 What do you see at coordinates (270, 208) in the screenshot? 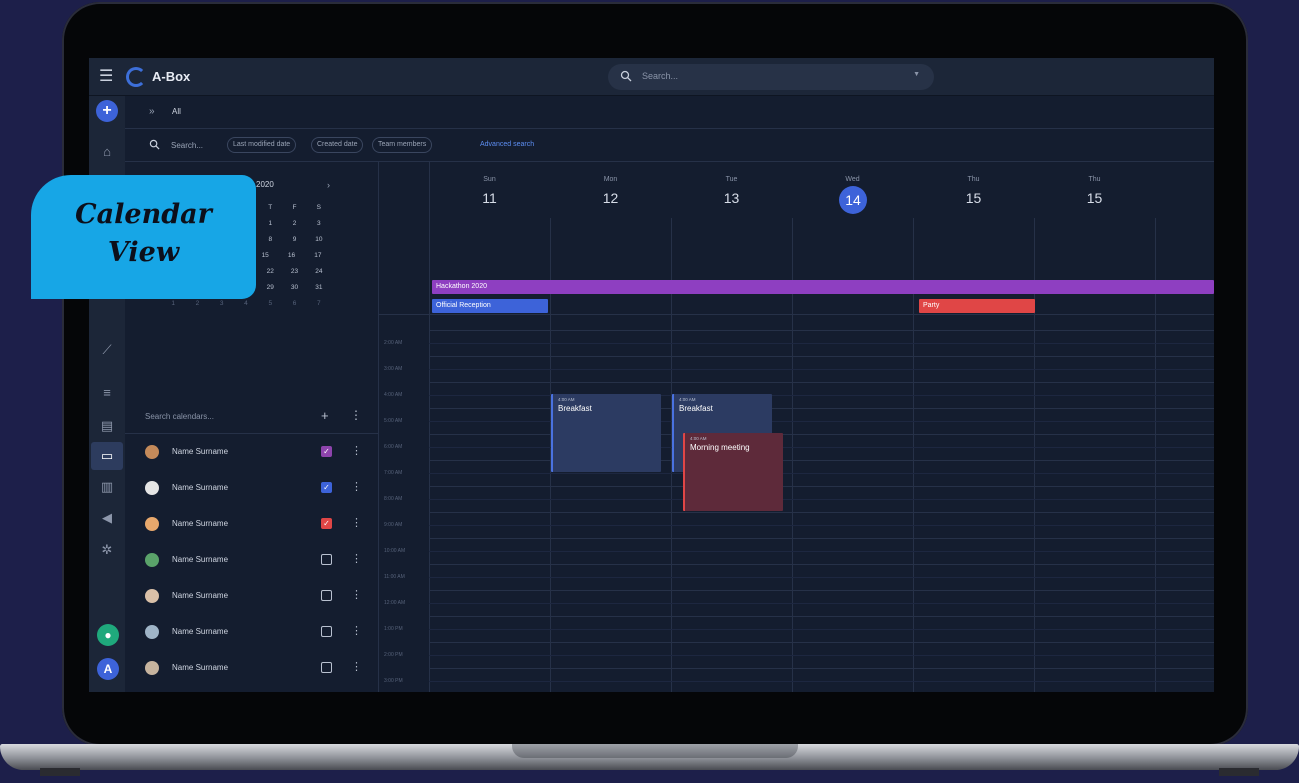
I see `mini-calendar-day: T` at bounding box center [270, 208].